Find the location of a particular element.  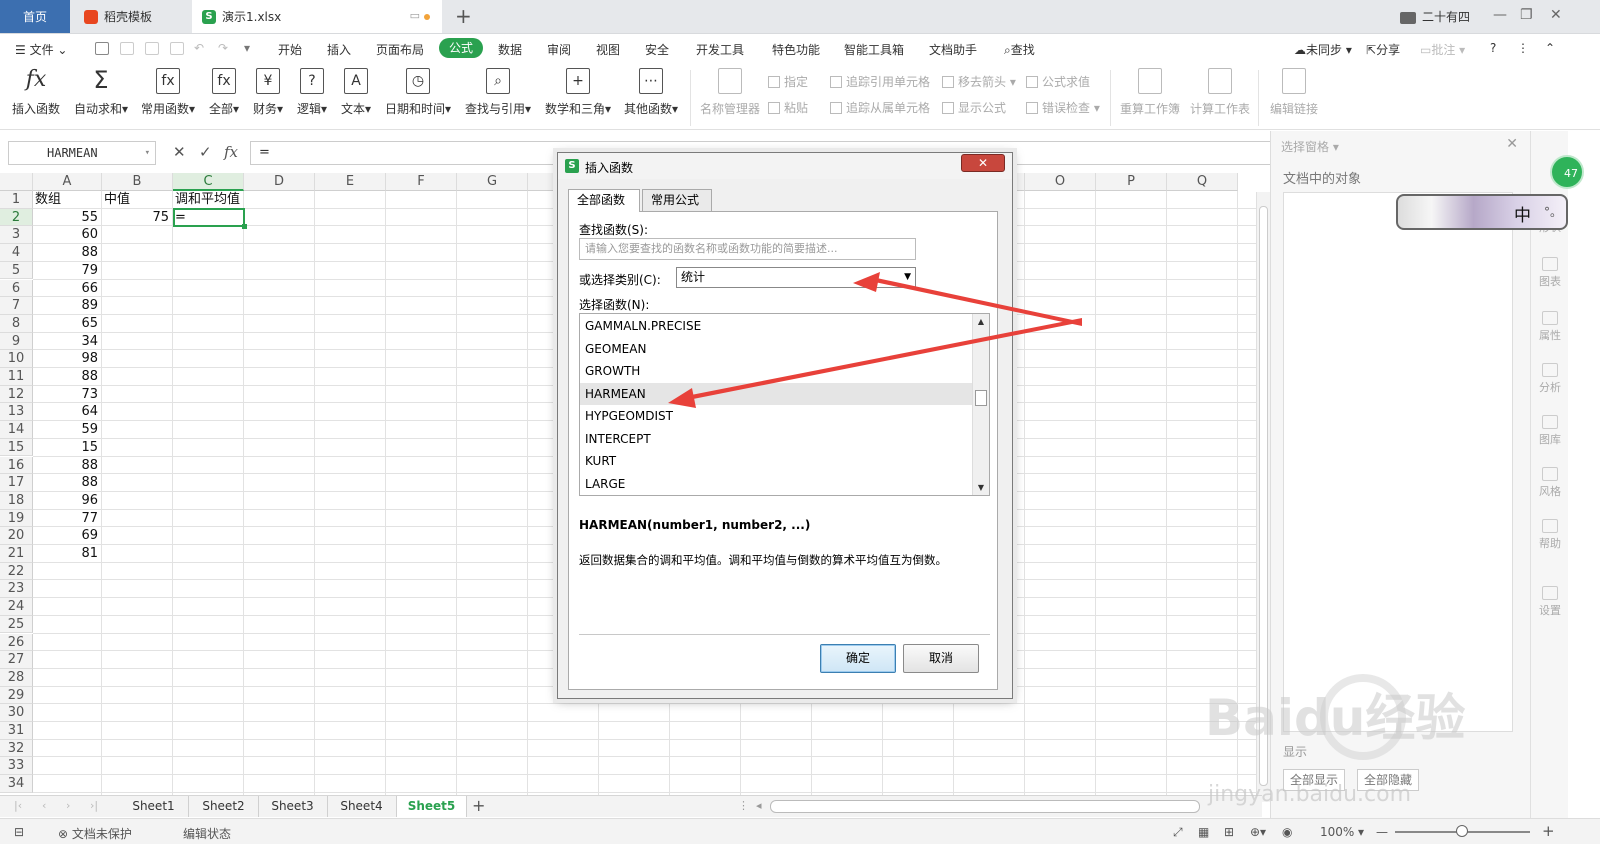

menu-data: 数据 is located at coordinates (510, 49).